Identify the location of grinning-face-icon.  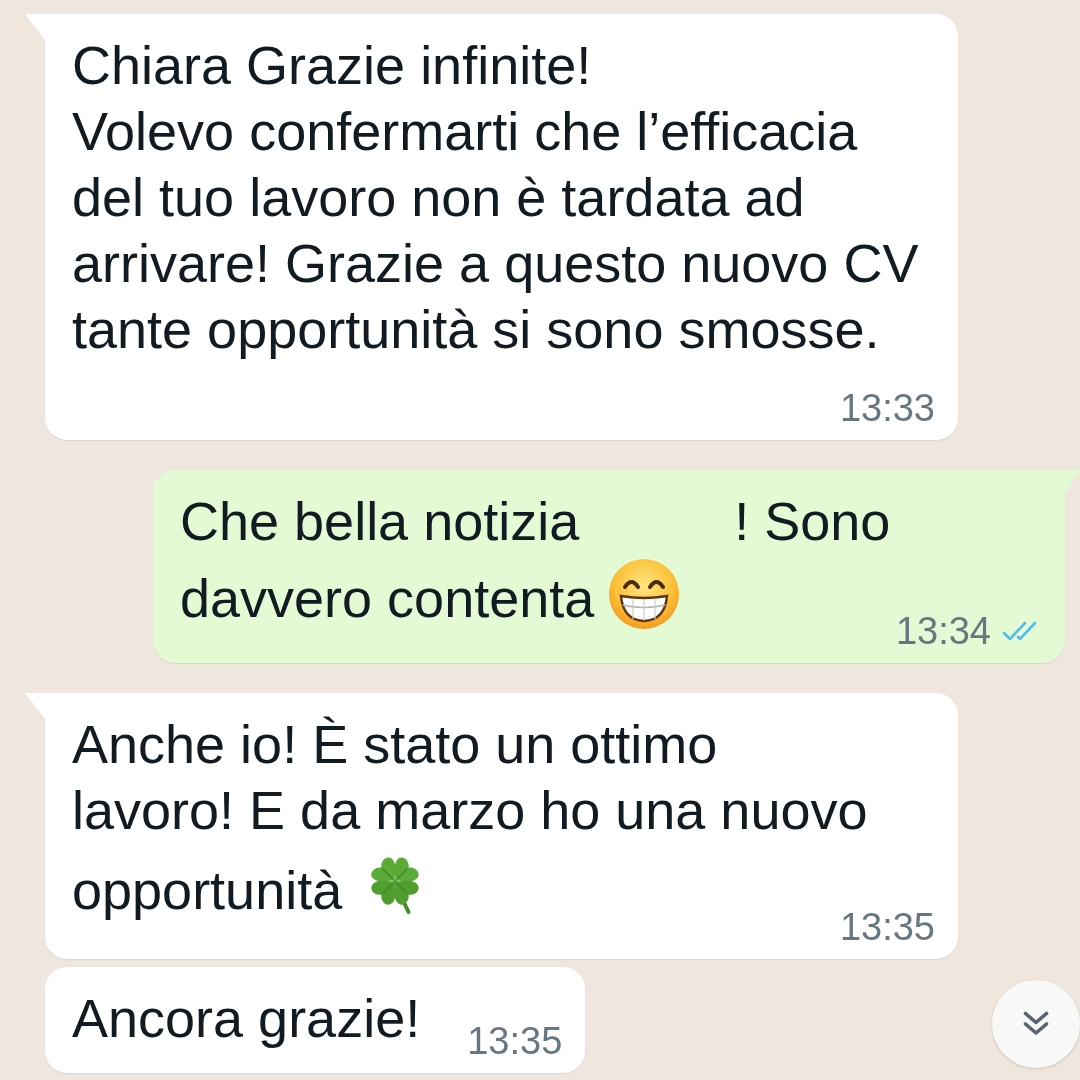
(644, 594).